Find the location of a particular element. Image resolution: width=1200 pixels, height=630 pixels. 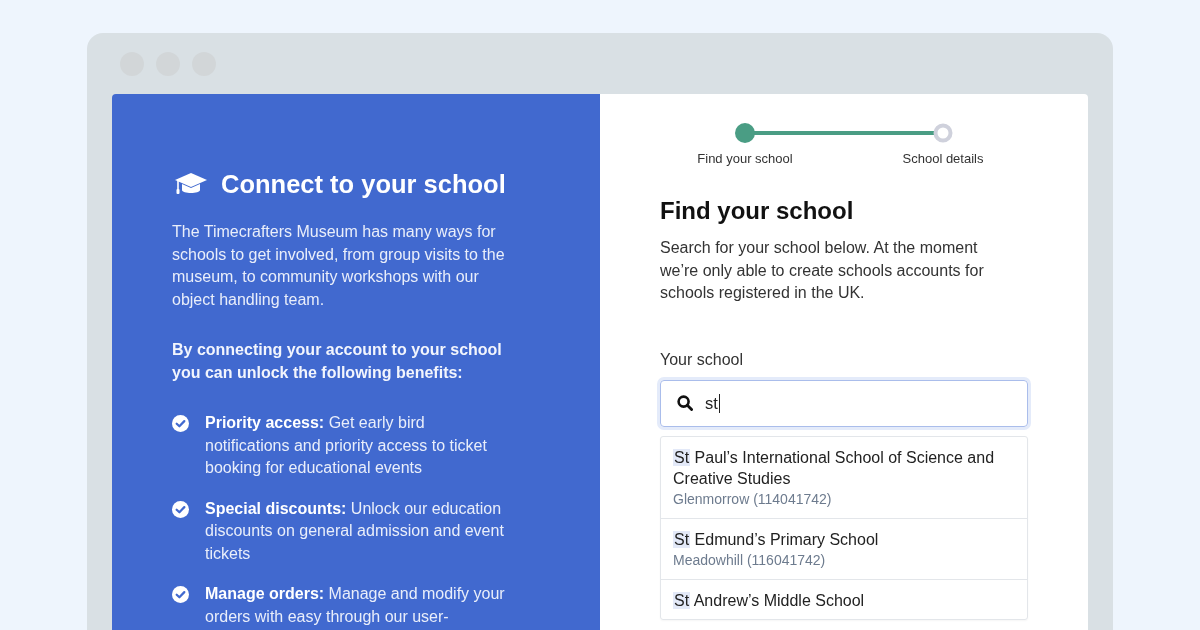

form-heading: Find your school is located at coordinates (757, 211).